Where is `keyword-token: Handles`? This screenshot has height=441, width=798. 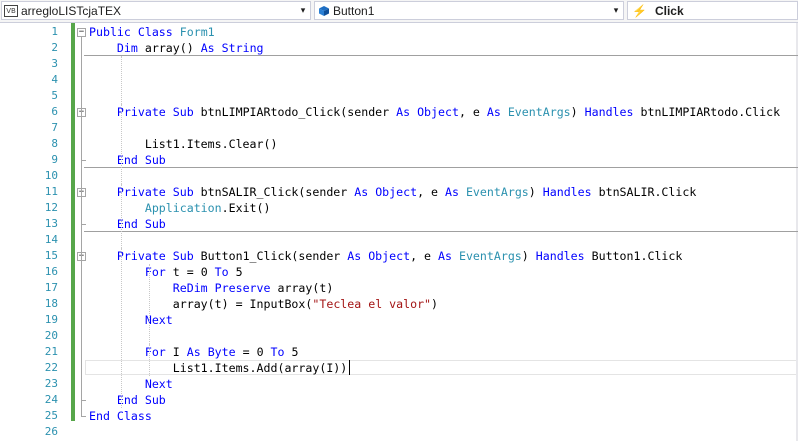 keyword-token: Handles is located at coordinates (609, 112).